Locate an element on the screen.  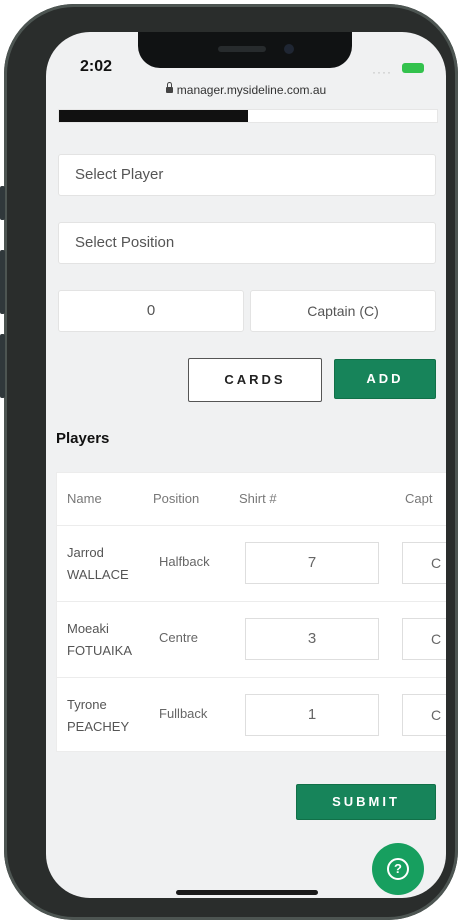
column-header-shirt: Shirt # is located at coordinates (258, 498).